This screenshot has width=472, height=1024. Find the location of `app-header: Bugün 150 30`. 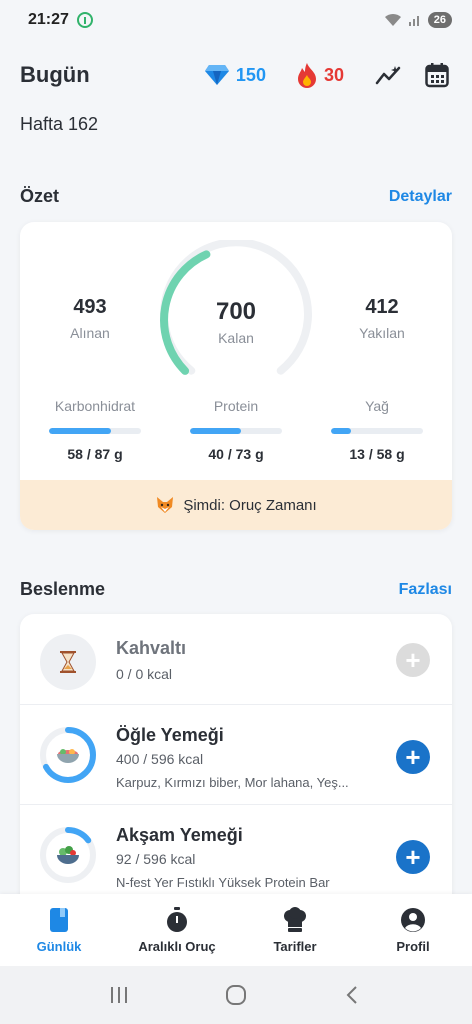

app-header: Bugün 150 30 is located at coordinates (236, 75).